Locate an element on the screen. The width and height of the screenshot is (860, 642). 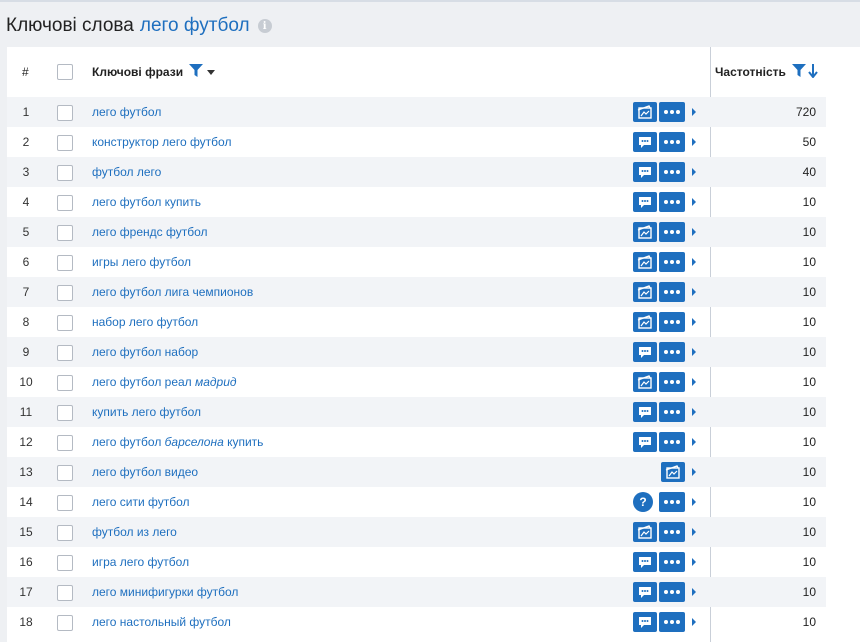
table-row: 10 лего футбол реал мадрид 10 is located at coordinates (416, 382).